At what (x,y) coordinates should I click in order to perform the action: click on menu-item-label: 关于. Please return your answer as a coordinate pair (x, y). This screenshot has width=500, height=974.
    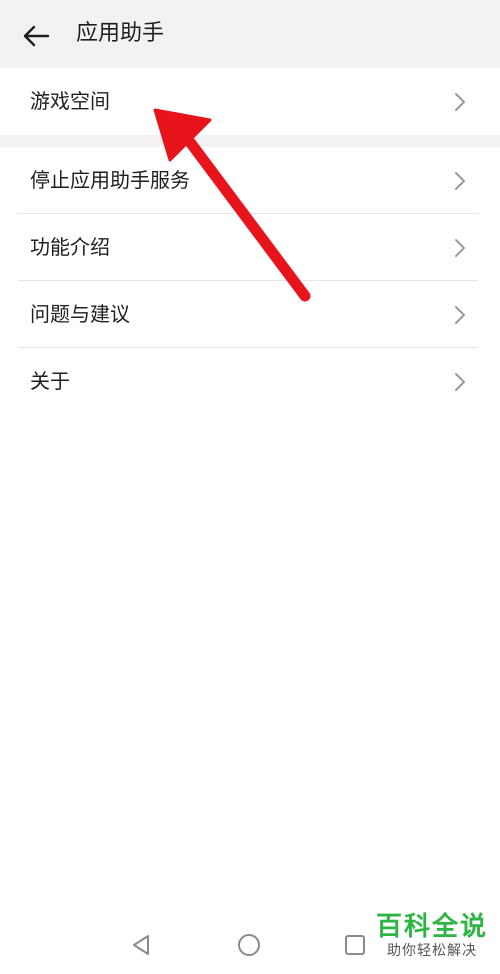
    Looking at the image, I should click on (50, 381).